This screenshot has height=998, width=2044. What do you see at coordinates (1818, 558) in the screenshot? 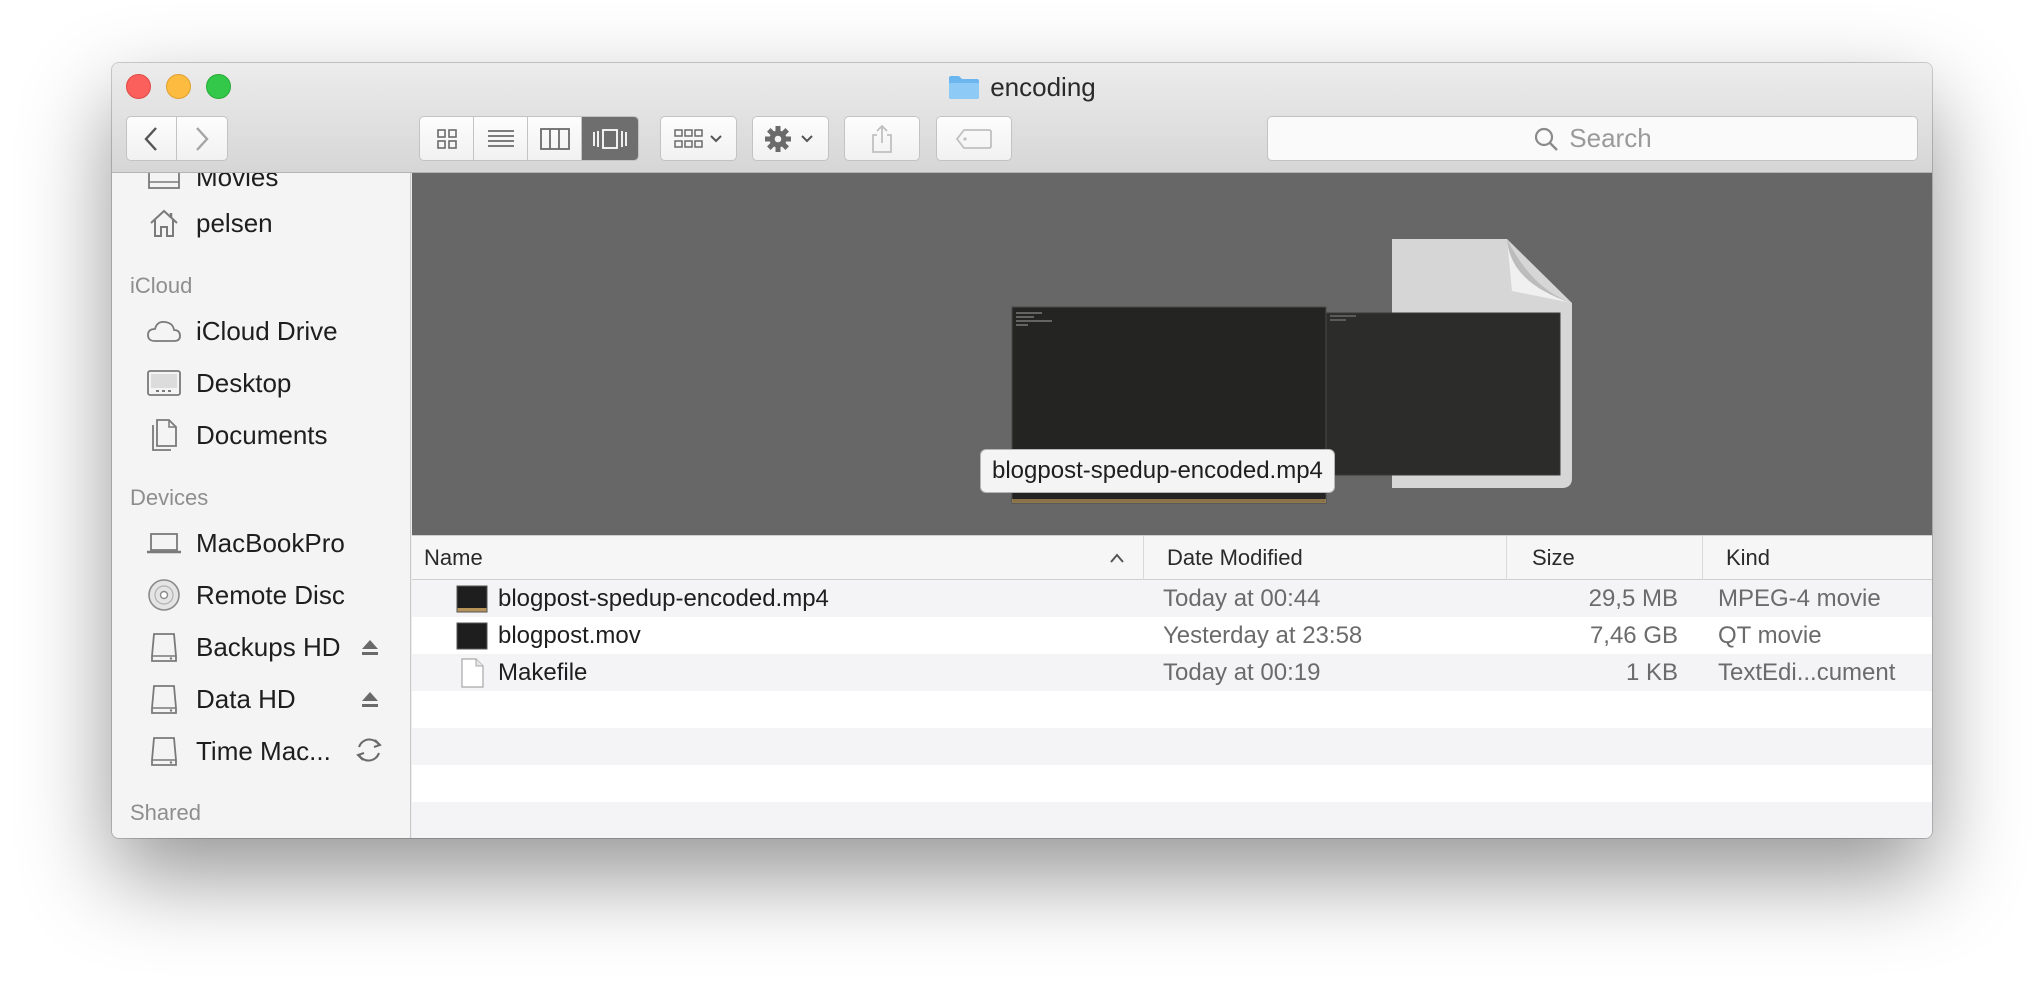
I see `column-header-kind: Kind` at bounding box center [1818, 558].